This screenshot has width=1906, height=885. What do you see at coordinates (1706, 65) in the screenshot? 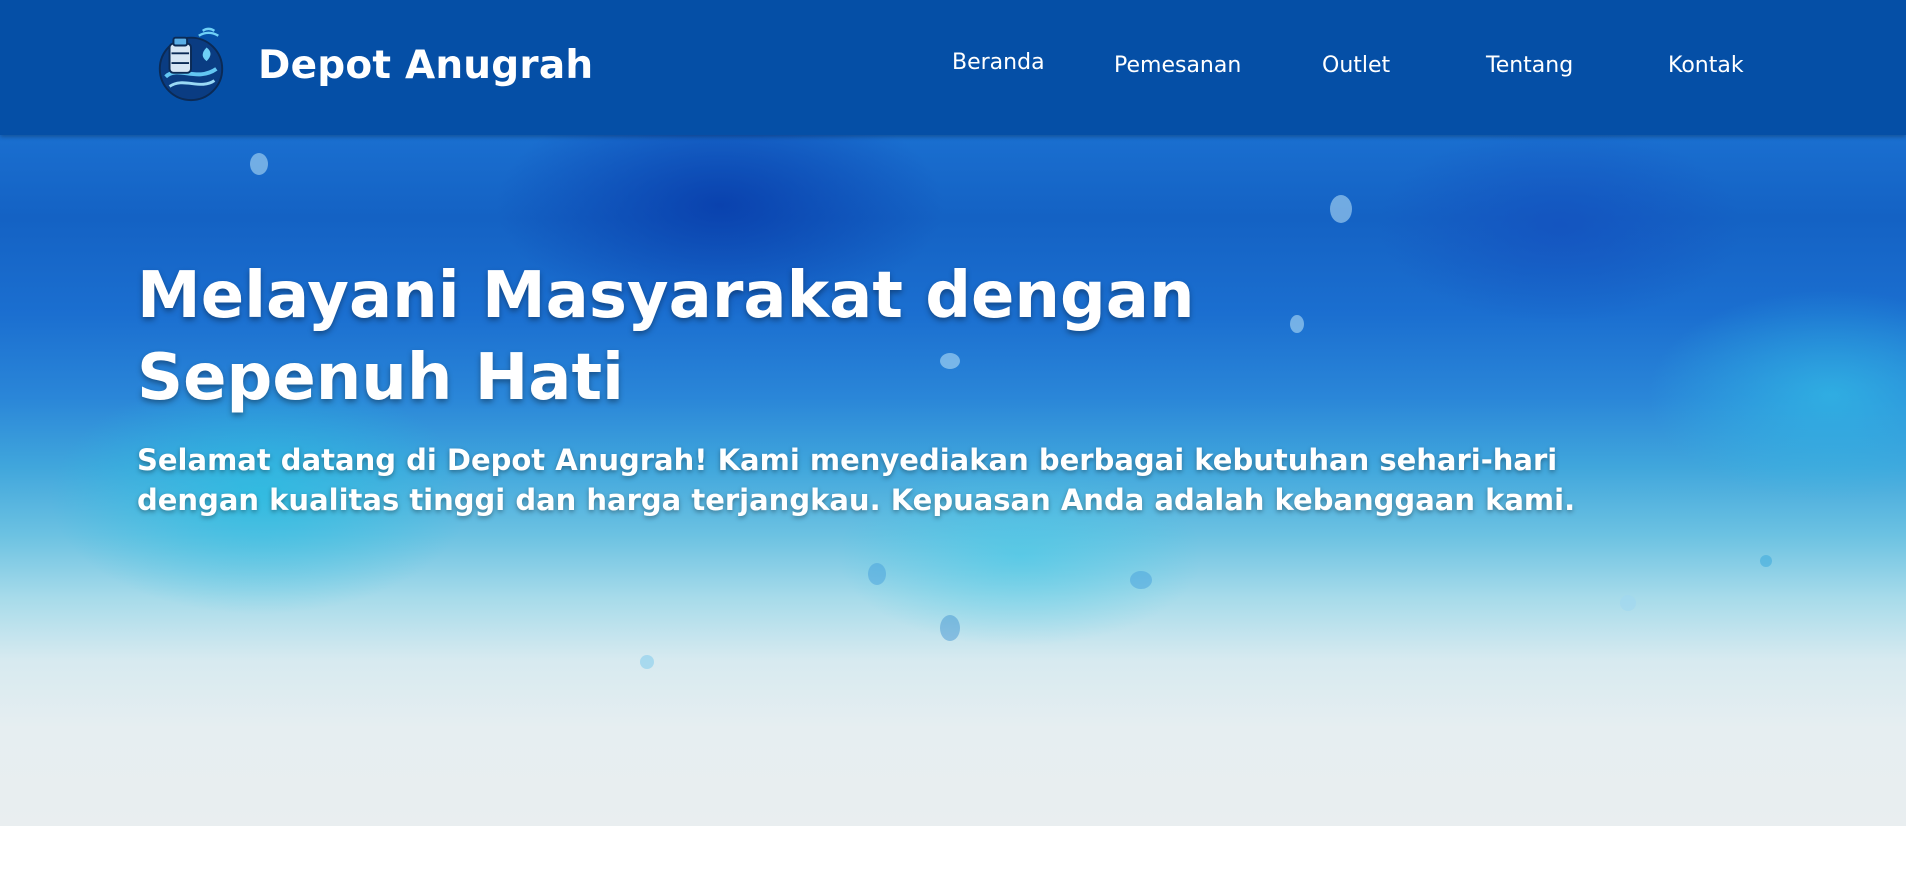
I see `nav-kontak: Kontak` at bounding box center [1706, 65].